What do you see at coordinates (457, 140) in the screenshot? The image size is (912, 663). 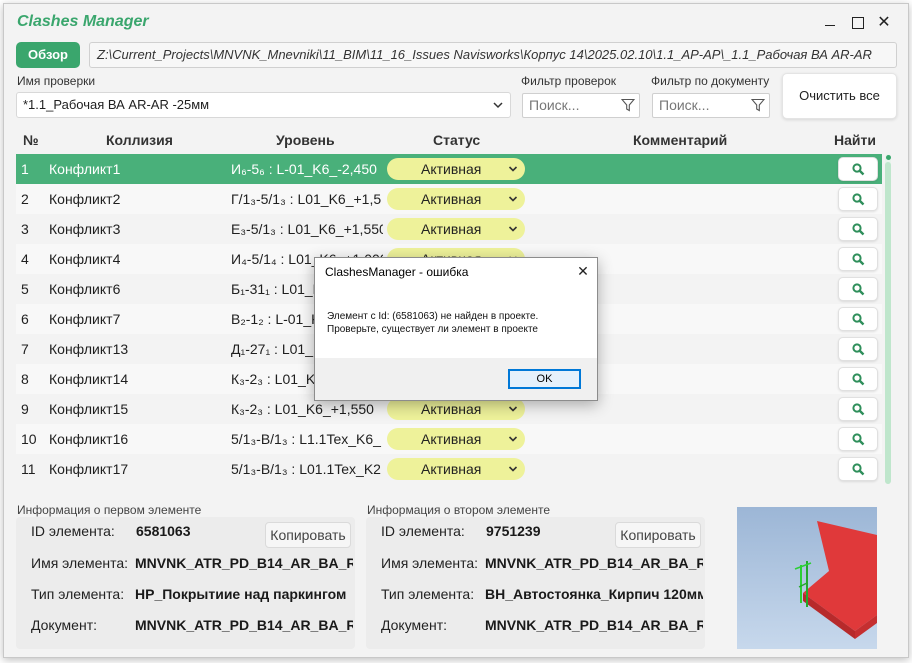 I see `col-status-header: Статус` at bounding box center [457, 140].